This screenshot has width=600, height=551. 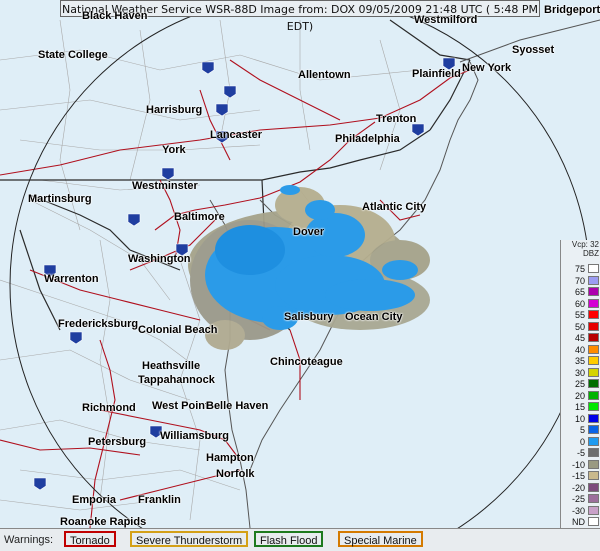 What do you see at coordinates (309, 317) in the screenshot?
I see `city-label: Salisbury` at bounding box center [309, 317].